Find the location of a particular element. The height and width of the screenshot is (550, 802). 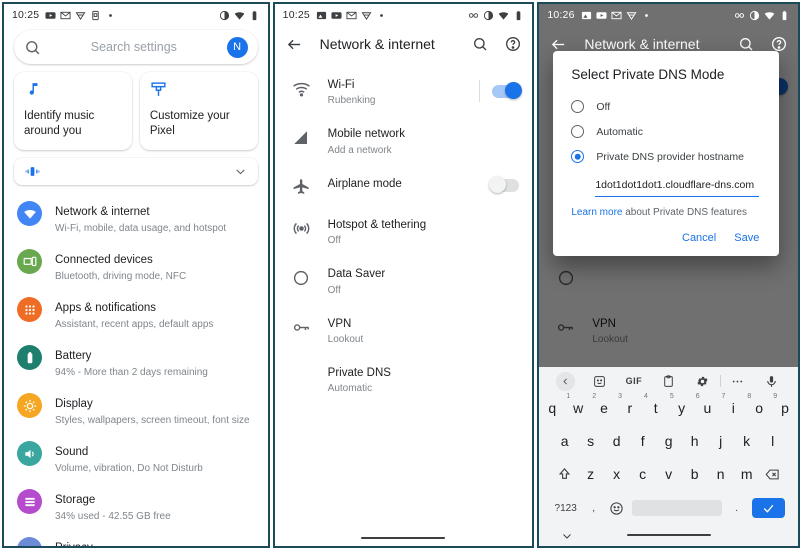

radio-option-automatic: Automatic is located at coordinates (666, 131).